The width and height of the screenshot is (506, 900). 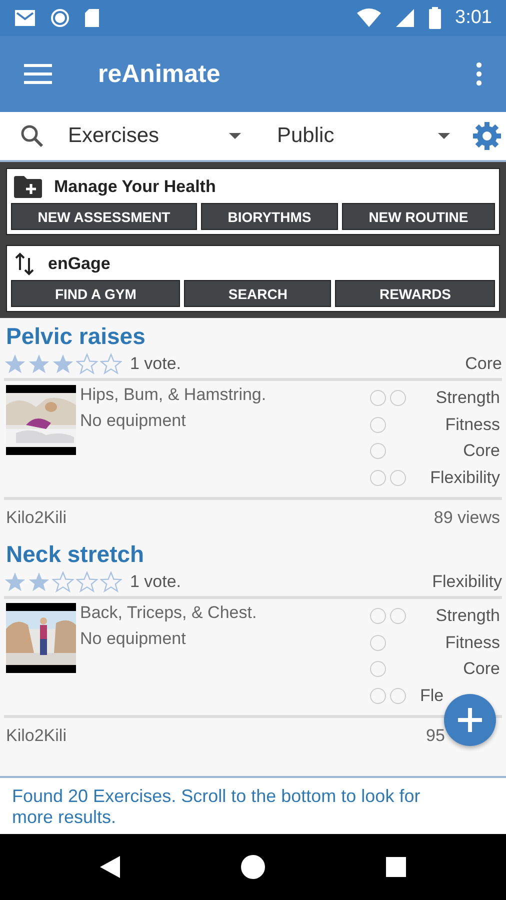 I want to click on action-button: FIND A GYM, so click(x=95, y=293).